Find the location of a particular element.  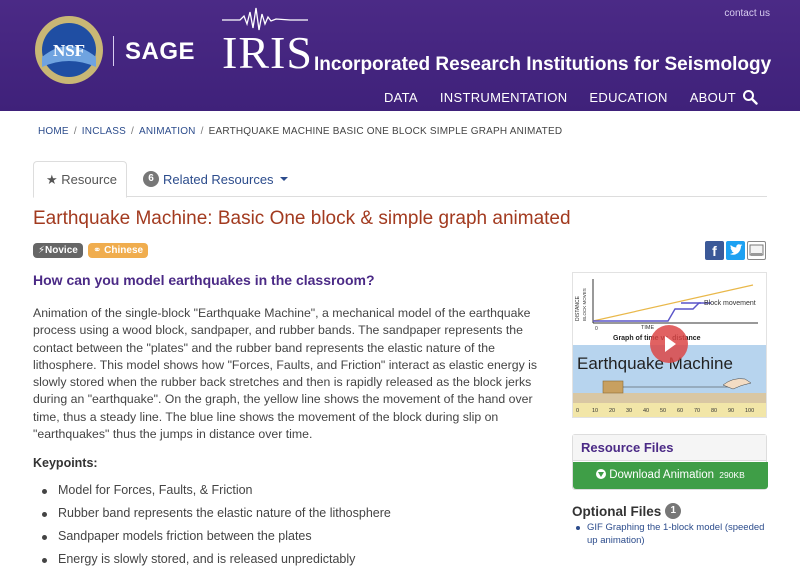

svg-text: 0 is located at coordinates (577, 411).